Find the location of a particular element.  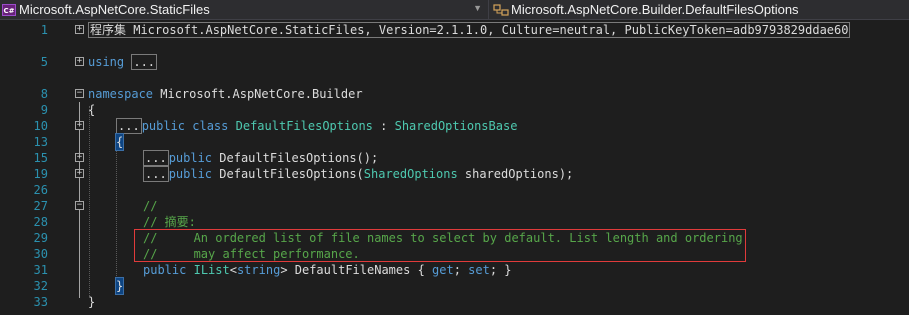

parameter-type: SharedOptions is located at coordinates (410, 174).